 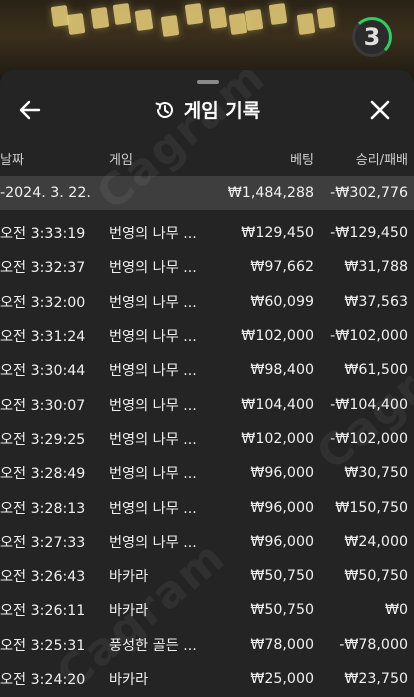 I want to click on row-time: 오전 3:26:11, so click(x=43, y=611).